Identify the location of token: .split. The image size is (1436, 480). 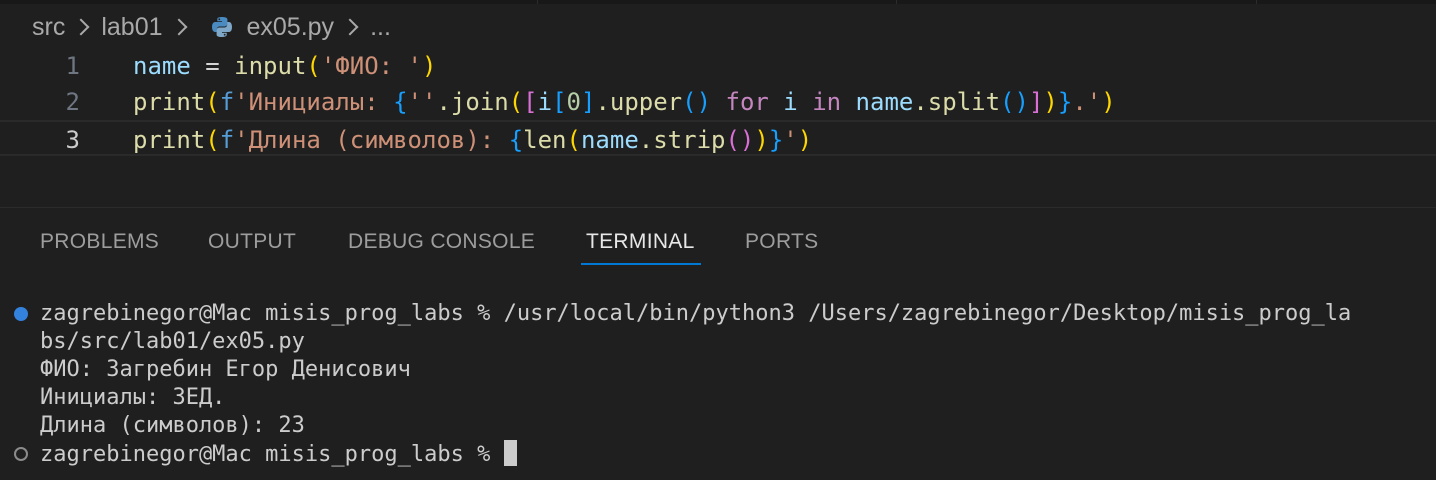
(957, 102).